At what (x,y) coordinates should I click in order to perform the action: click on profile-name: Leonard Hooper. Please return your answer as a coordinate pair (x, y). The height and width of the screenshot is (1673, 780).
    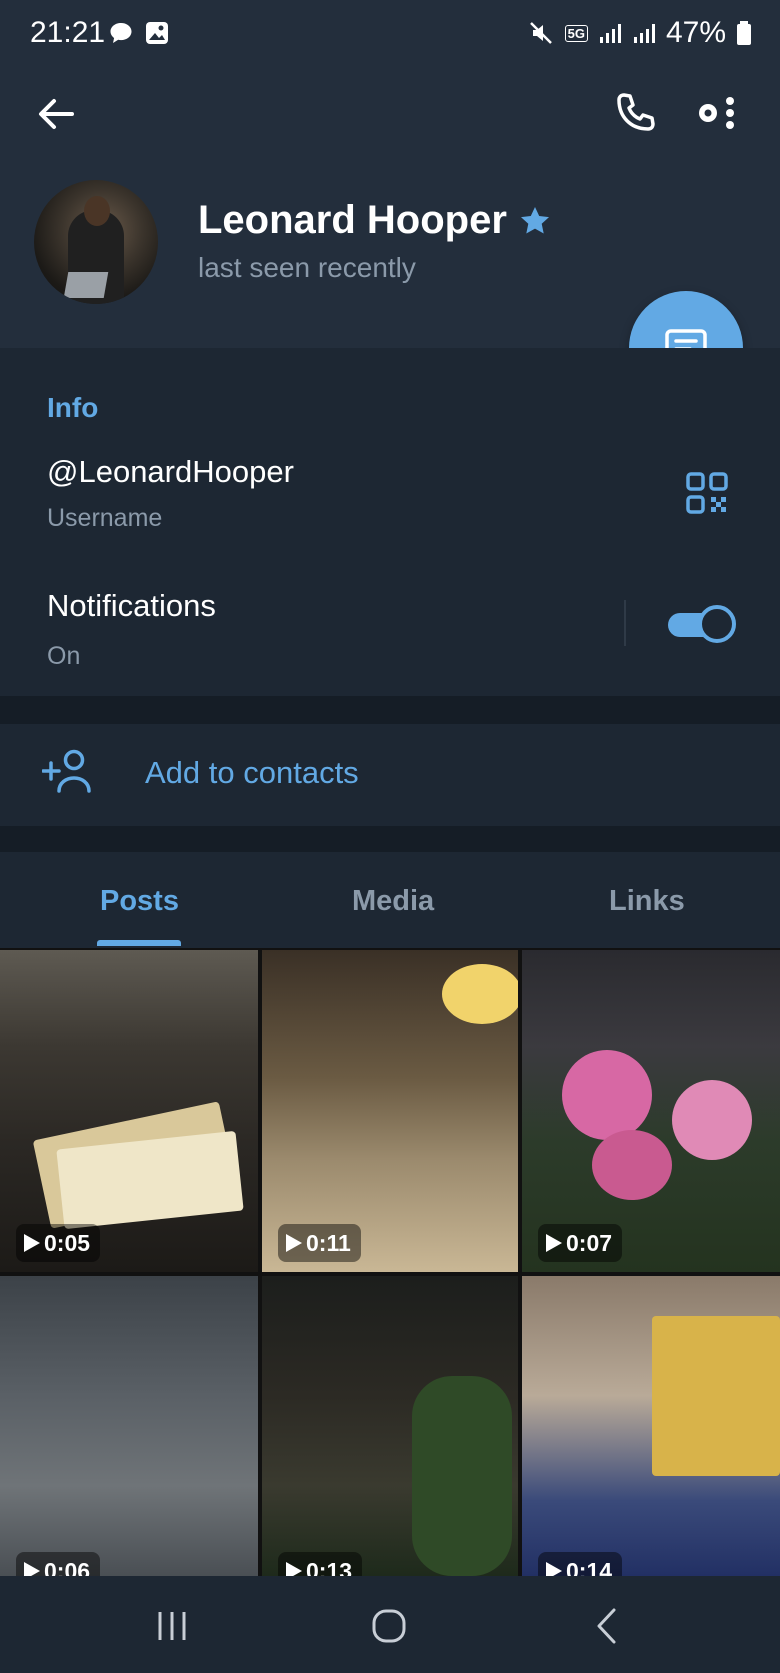
    Looking at the image, I should click on (352, 220).